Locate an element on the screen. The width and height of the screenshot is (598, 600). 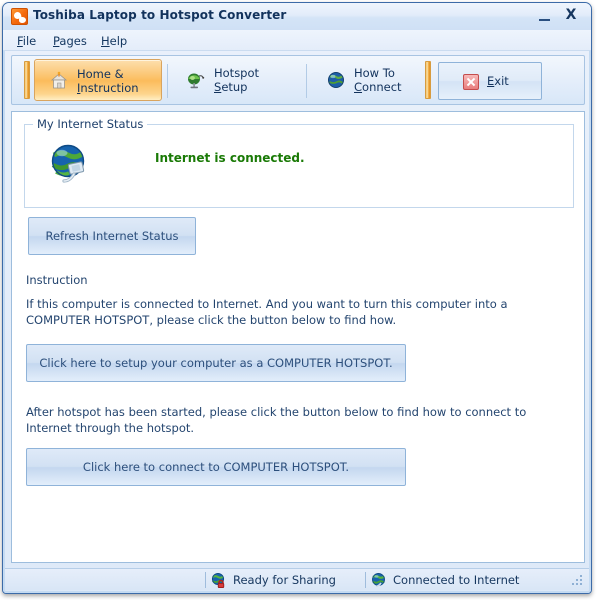
status-internet-label: Connected to Internet is located at coordinates (456, 580).